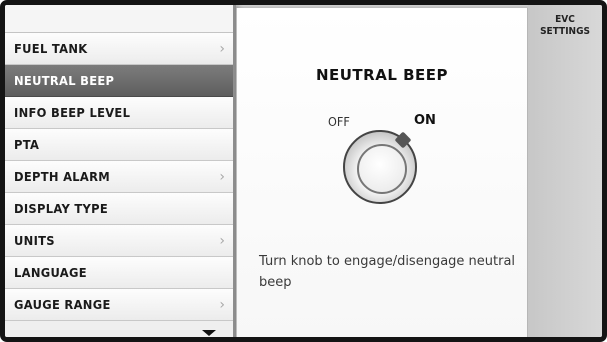 This screenshot has height=342, width=607. I want to click on menu-item-label: DEPTH ALARM, so click(62, 176).